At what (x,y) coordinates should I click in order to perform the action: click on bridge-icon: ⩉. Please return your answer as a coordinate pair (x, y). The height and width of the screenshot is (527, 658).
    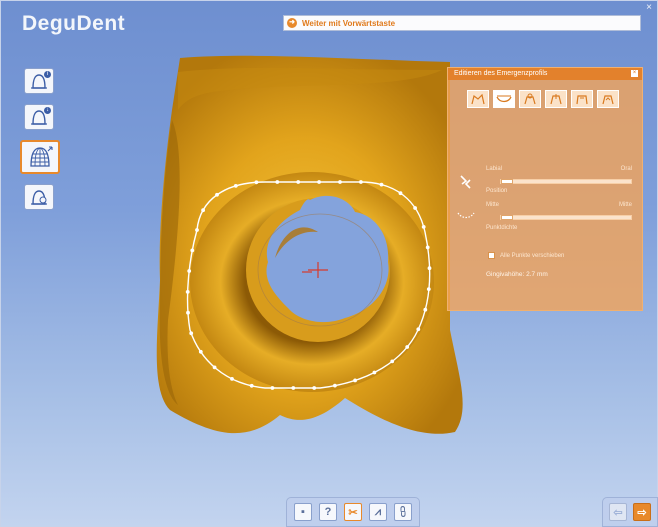
    Looking at the image, I should click on (403, 511).